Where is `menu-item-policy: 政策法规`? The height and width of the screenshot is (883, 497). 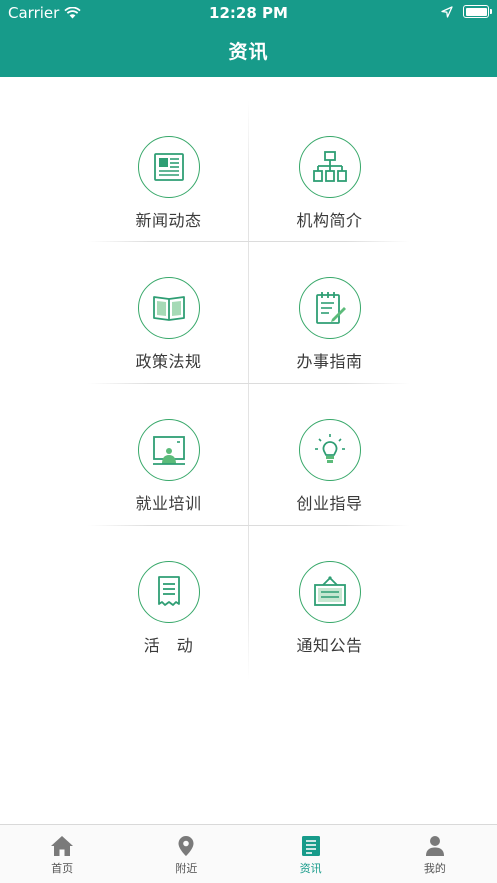
menu-item-policy: 政策法规 is located at coordinates (168, 311).